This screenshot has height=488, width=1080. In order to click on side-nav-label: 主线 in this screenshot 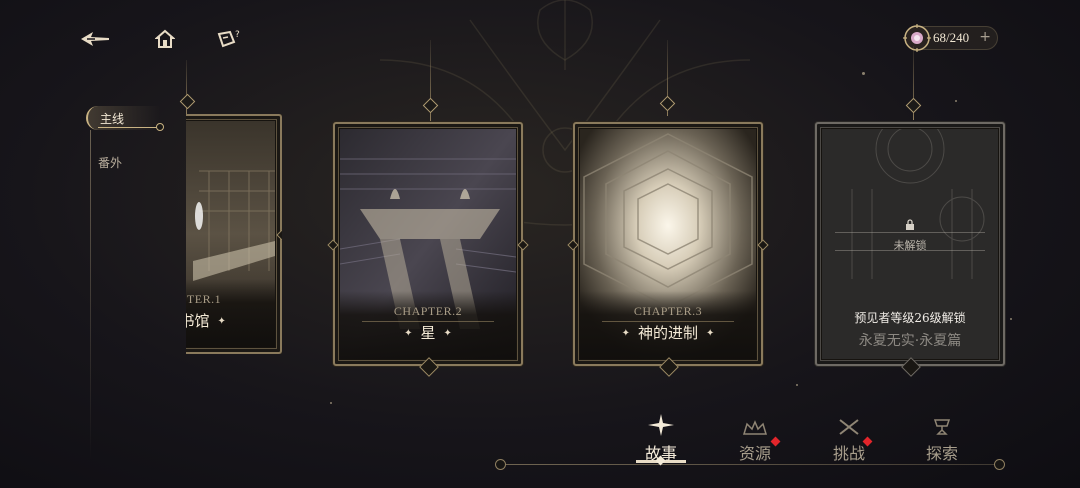, I will do `click(112, 118)`.